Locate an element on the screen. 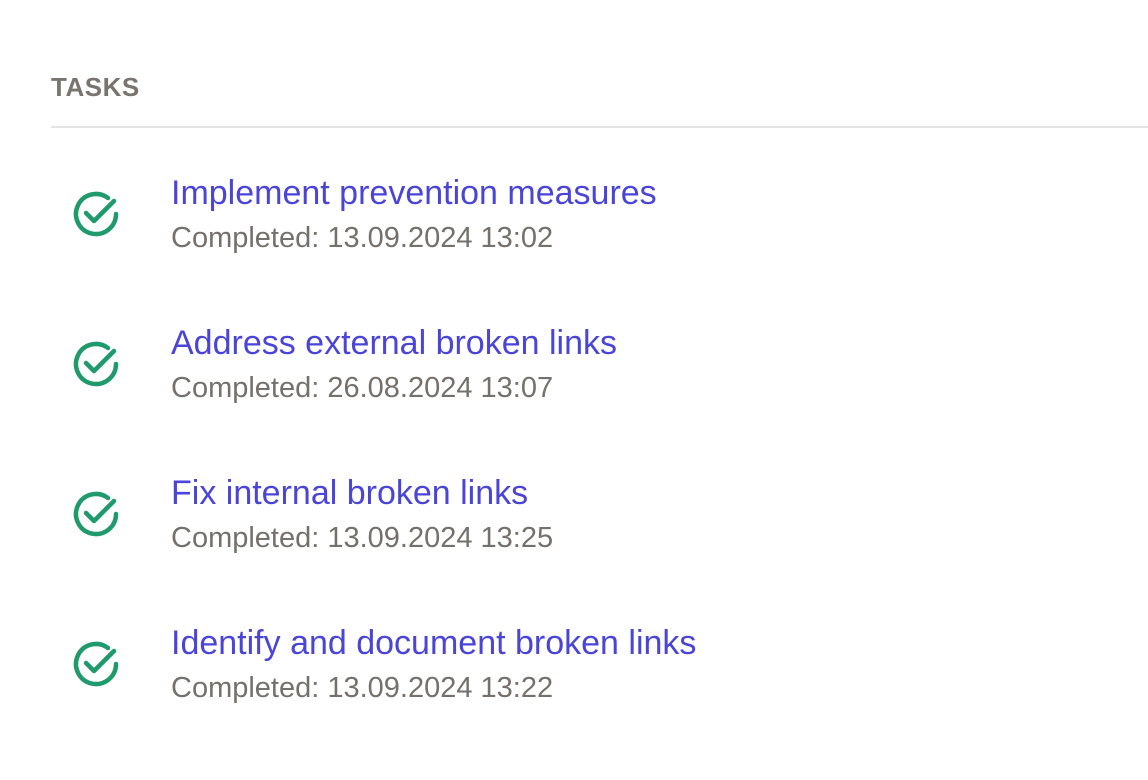 The width and height of the screenshot is (1148, 780). task-completed-status: Completed: 26.08.2024 13:07 is located at coordinates (362, 388).